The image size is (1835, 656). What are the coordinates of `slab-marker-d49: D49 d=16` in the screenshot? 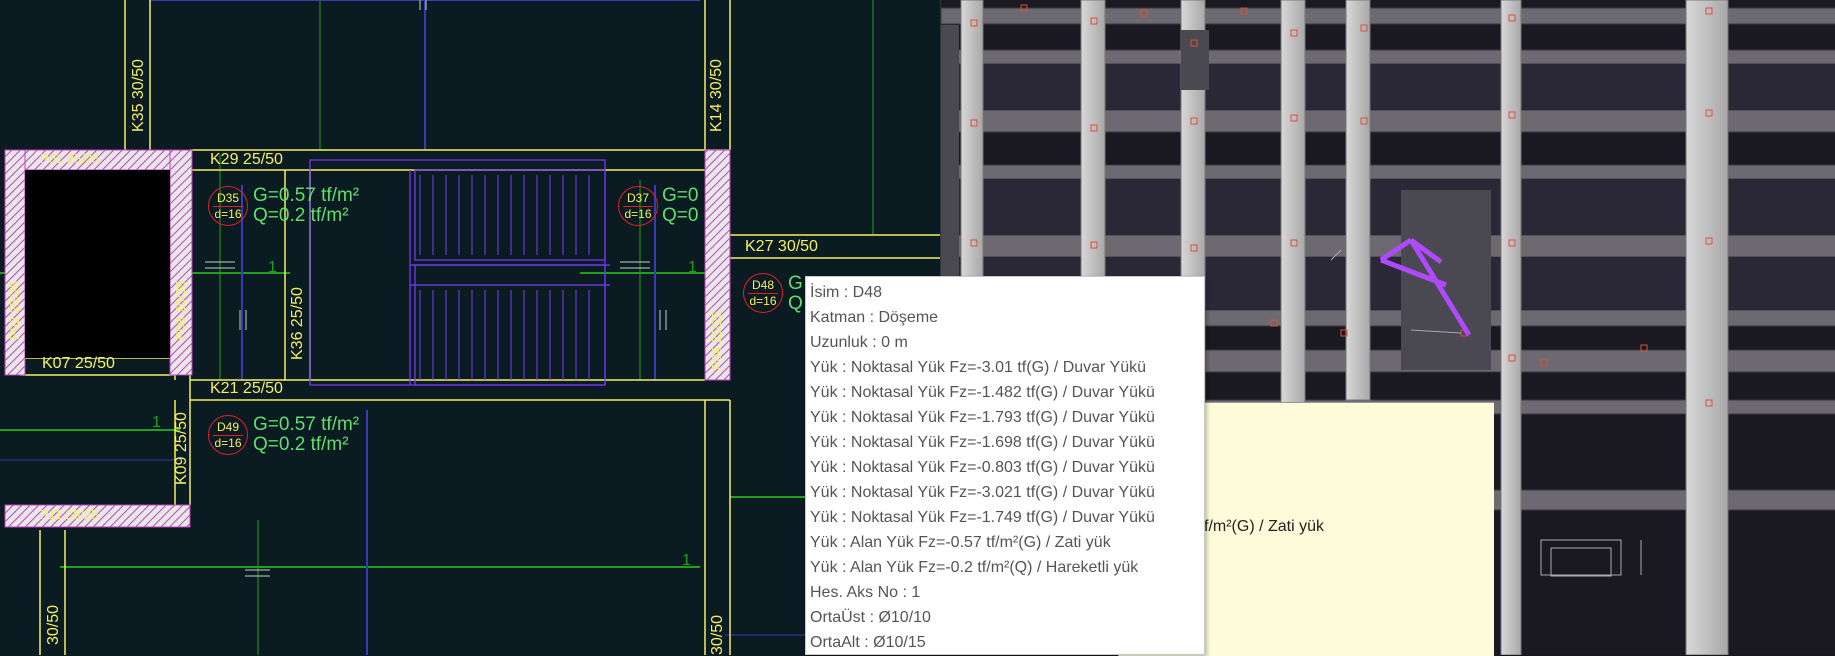 It's located at (228, 435).